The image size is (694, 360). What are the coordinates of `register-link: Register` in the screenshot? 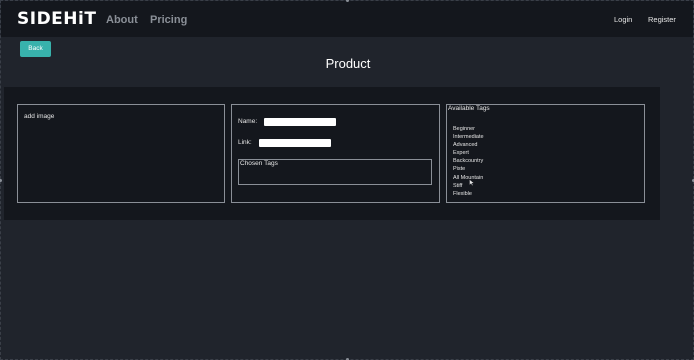 It's located at (662, 20).